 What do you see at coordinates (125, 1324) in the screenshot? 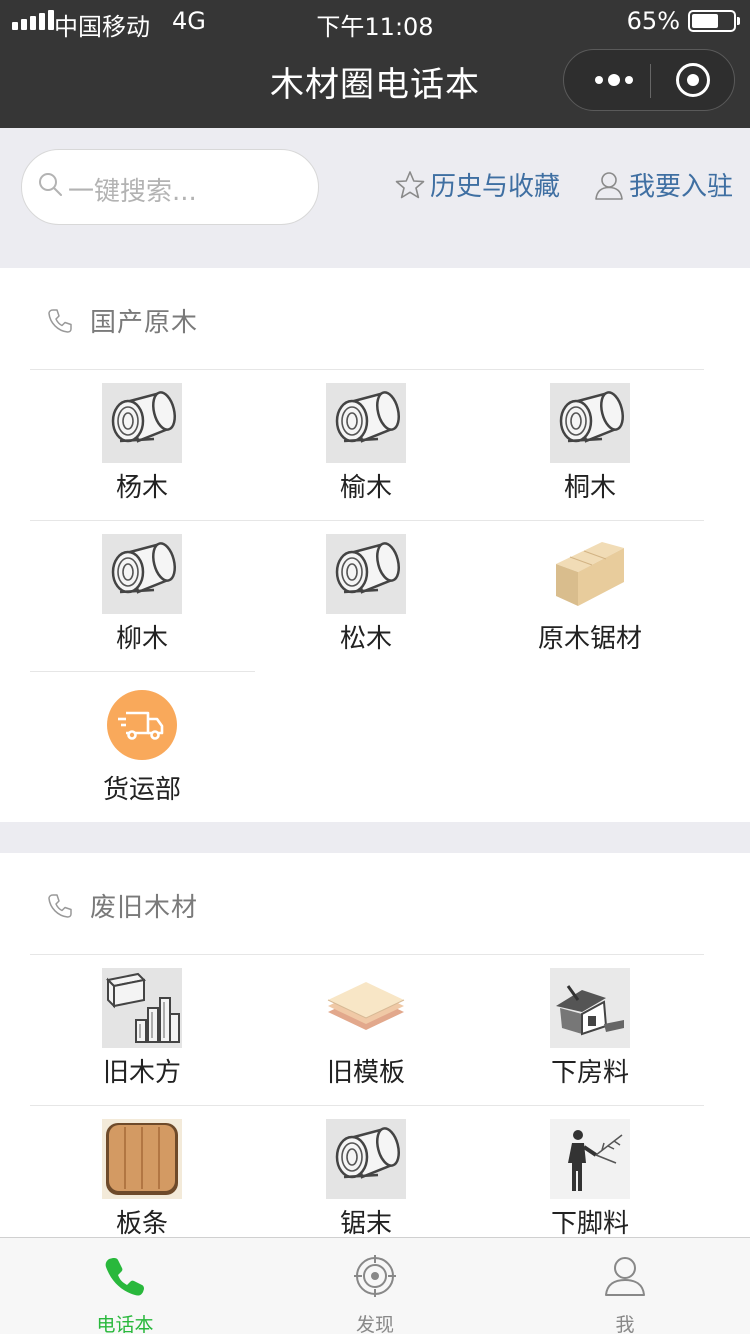
I see `tab-label: 电话本` at bounding box center [125, 1324].